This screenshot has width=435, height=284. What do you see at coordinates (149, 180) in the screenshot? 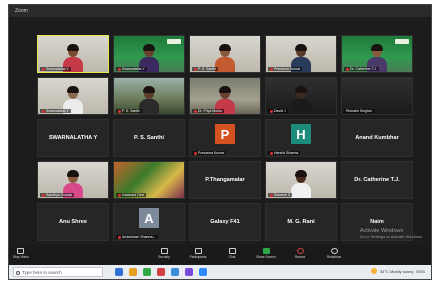
I see `participant-tile: Kalaivani Devi` at bounding box center [149, 180].